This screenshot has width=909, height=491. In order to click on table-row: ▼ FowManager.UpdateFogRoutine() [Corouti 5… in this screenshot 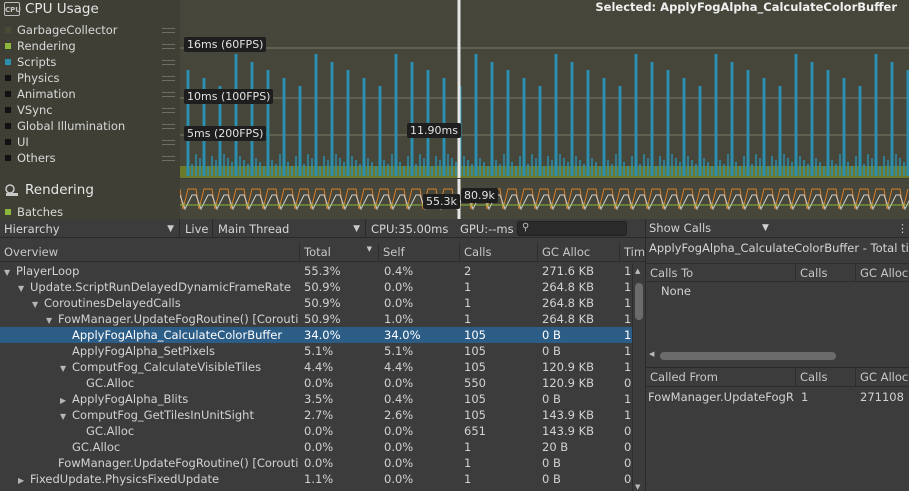, I will do `click(316, 319)`.